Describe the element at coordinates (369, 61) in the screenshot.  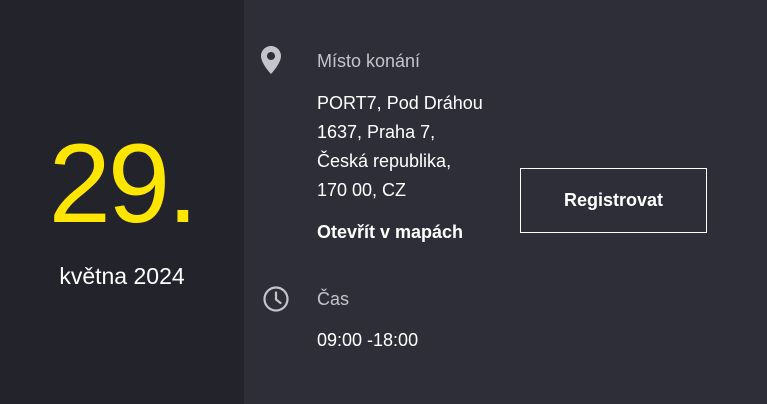
I see `venue-label: Místo konání` at that location.